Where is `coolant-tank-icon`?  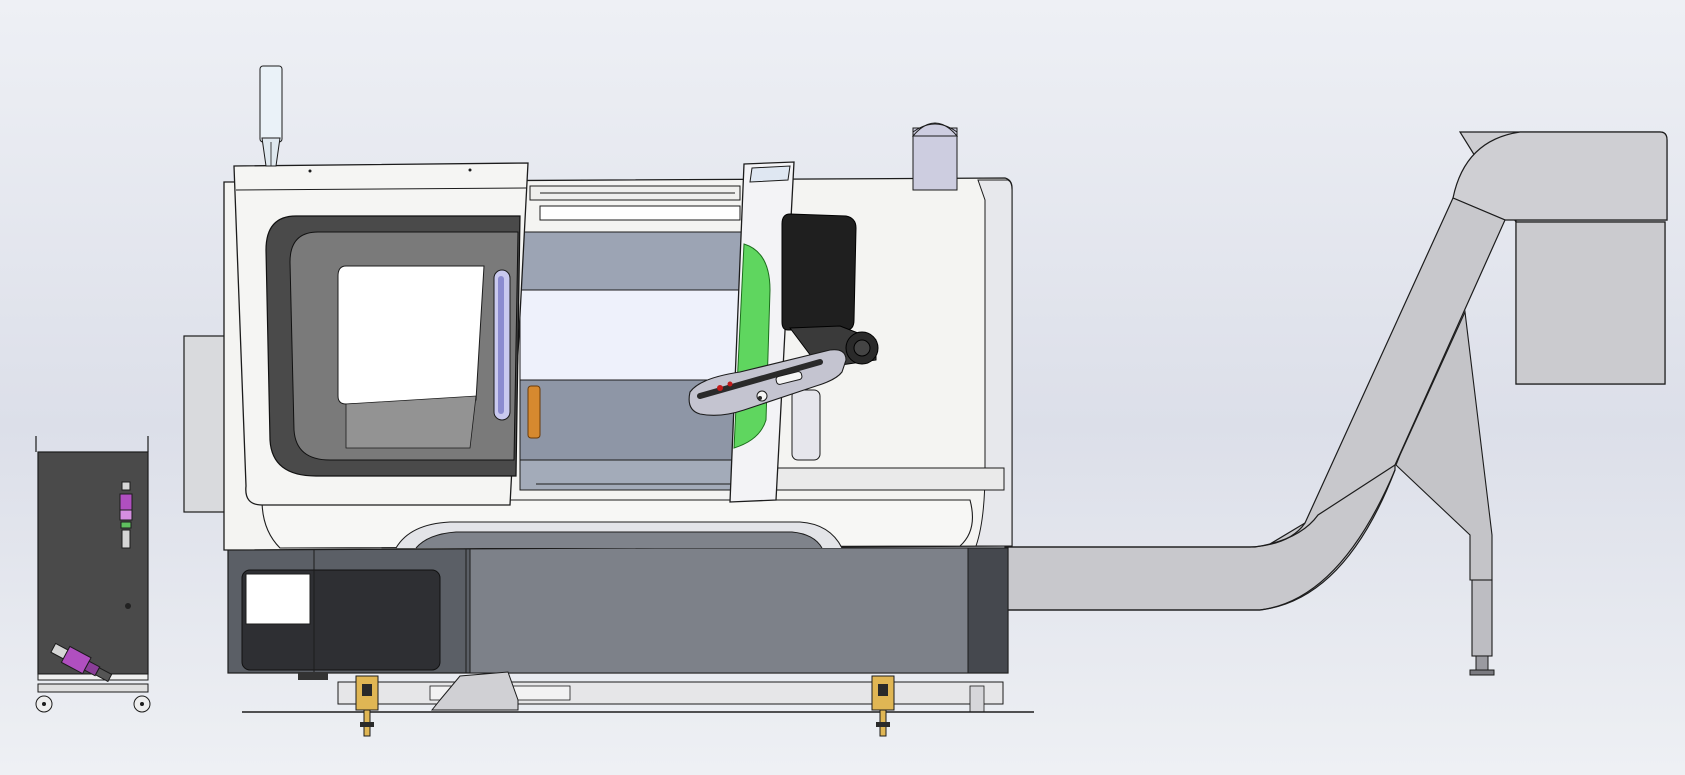
coolant-tank-icon is located at coordinates (93, 574).